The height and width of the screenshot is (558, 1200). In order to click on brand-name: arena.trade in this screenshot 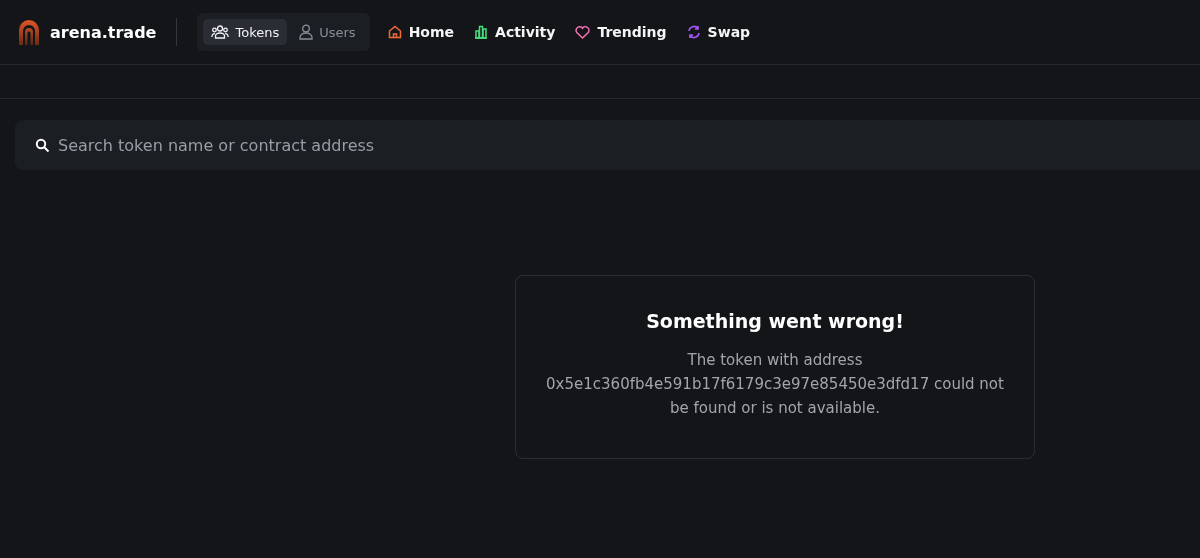, I will do `click(103, 32)`.